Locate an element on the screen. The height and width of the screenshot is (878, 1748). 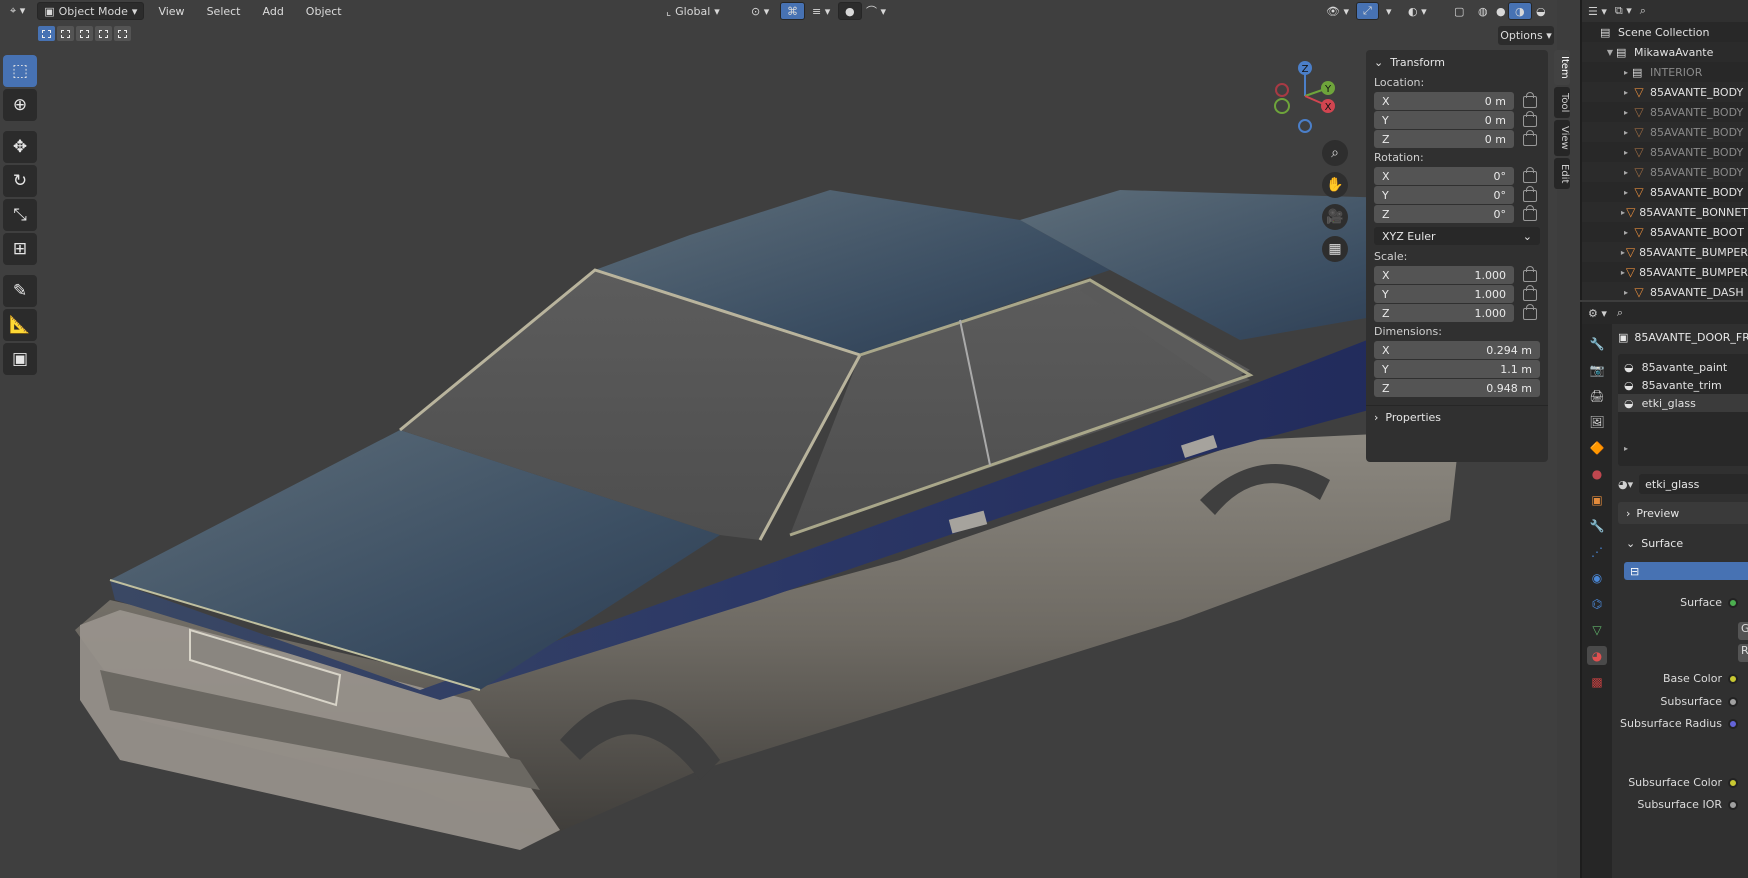
shader-type-field: G is located at coordinates (1743, 631).